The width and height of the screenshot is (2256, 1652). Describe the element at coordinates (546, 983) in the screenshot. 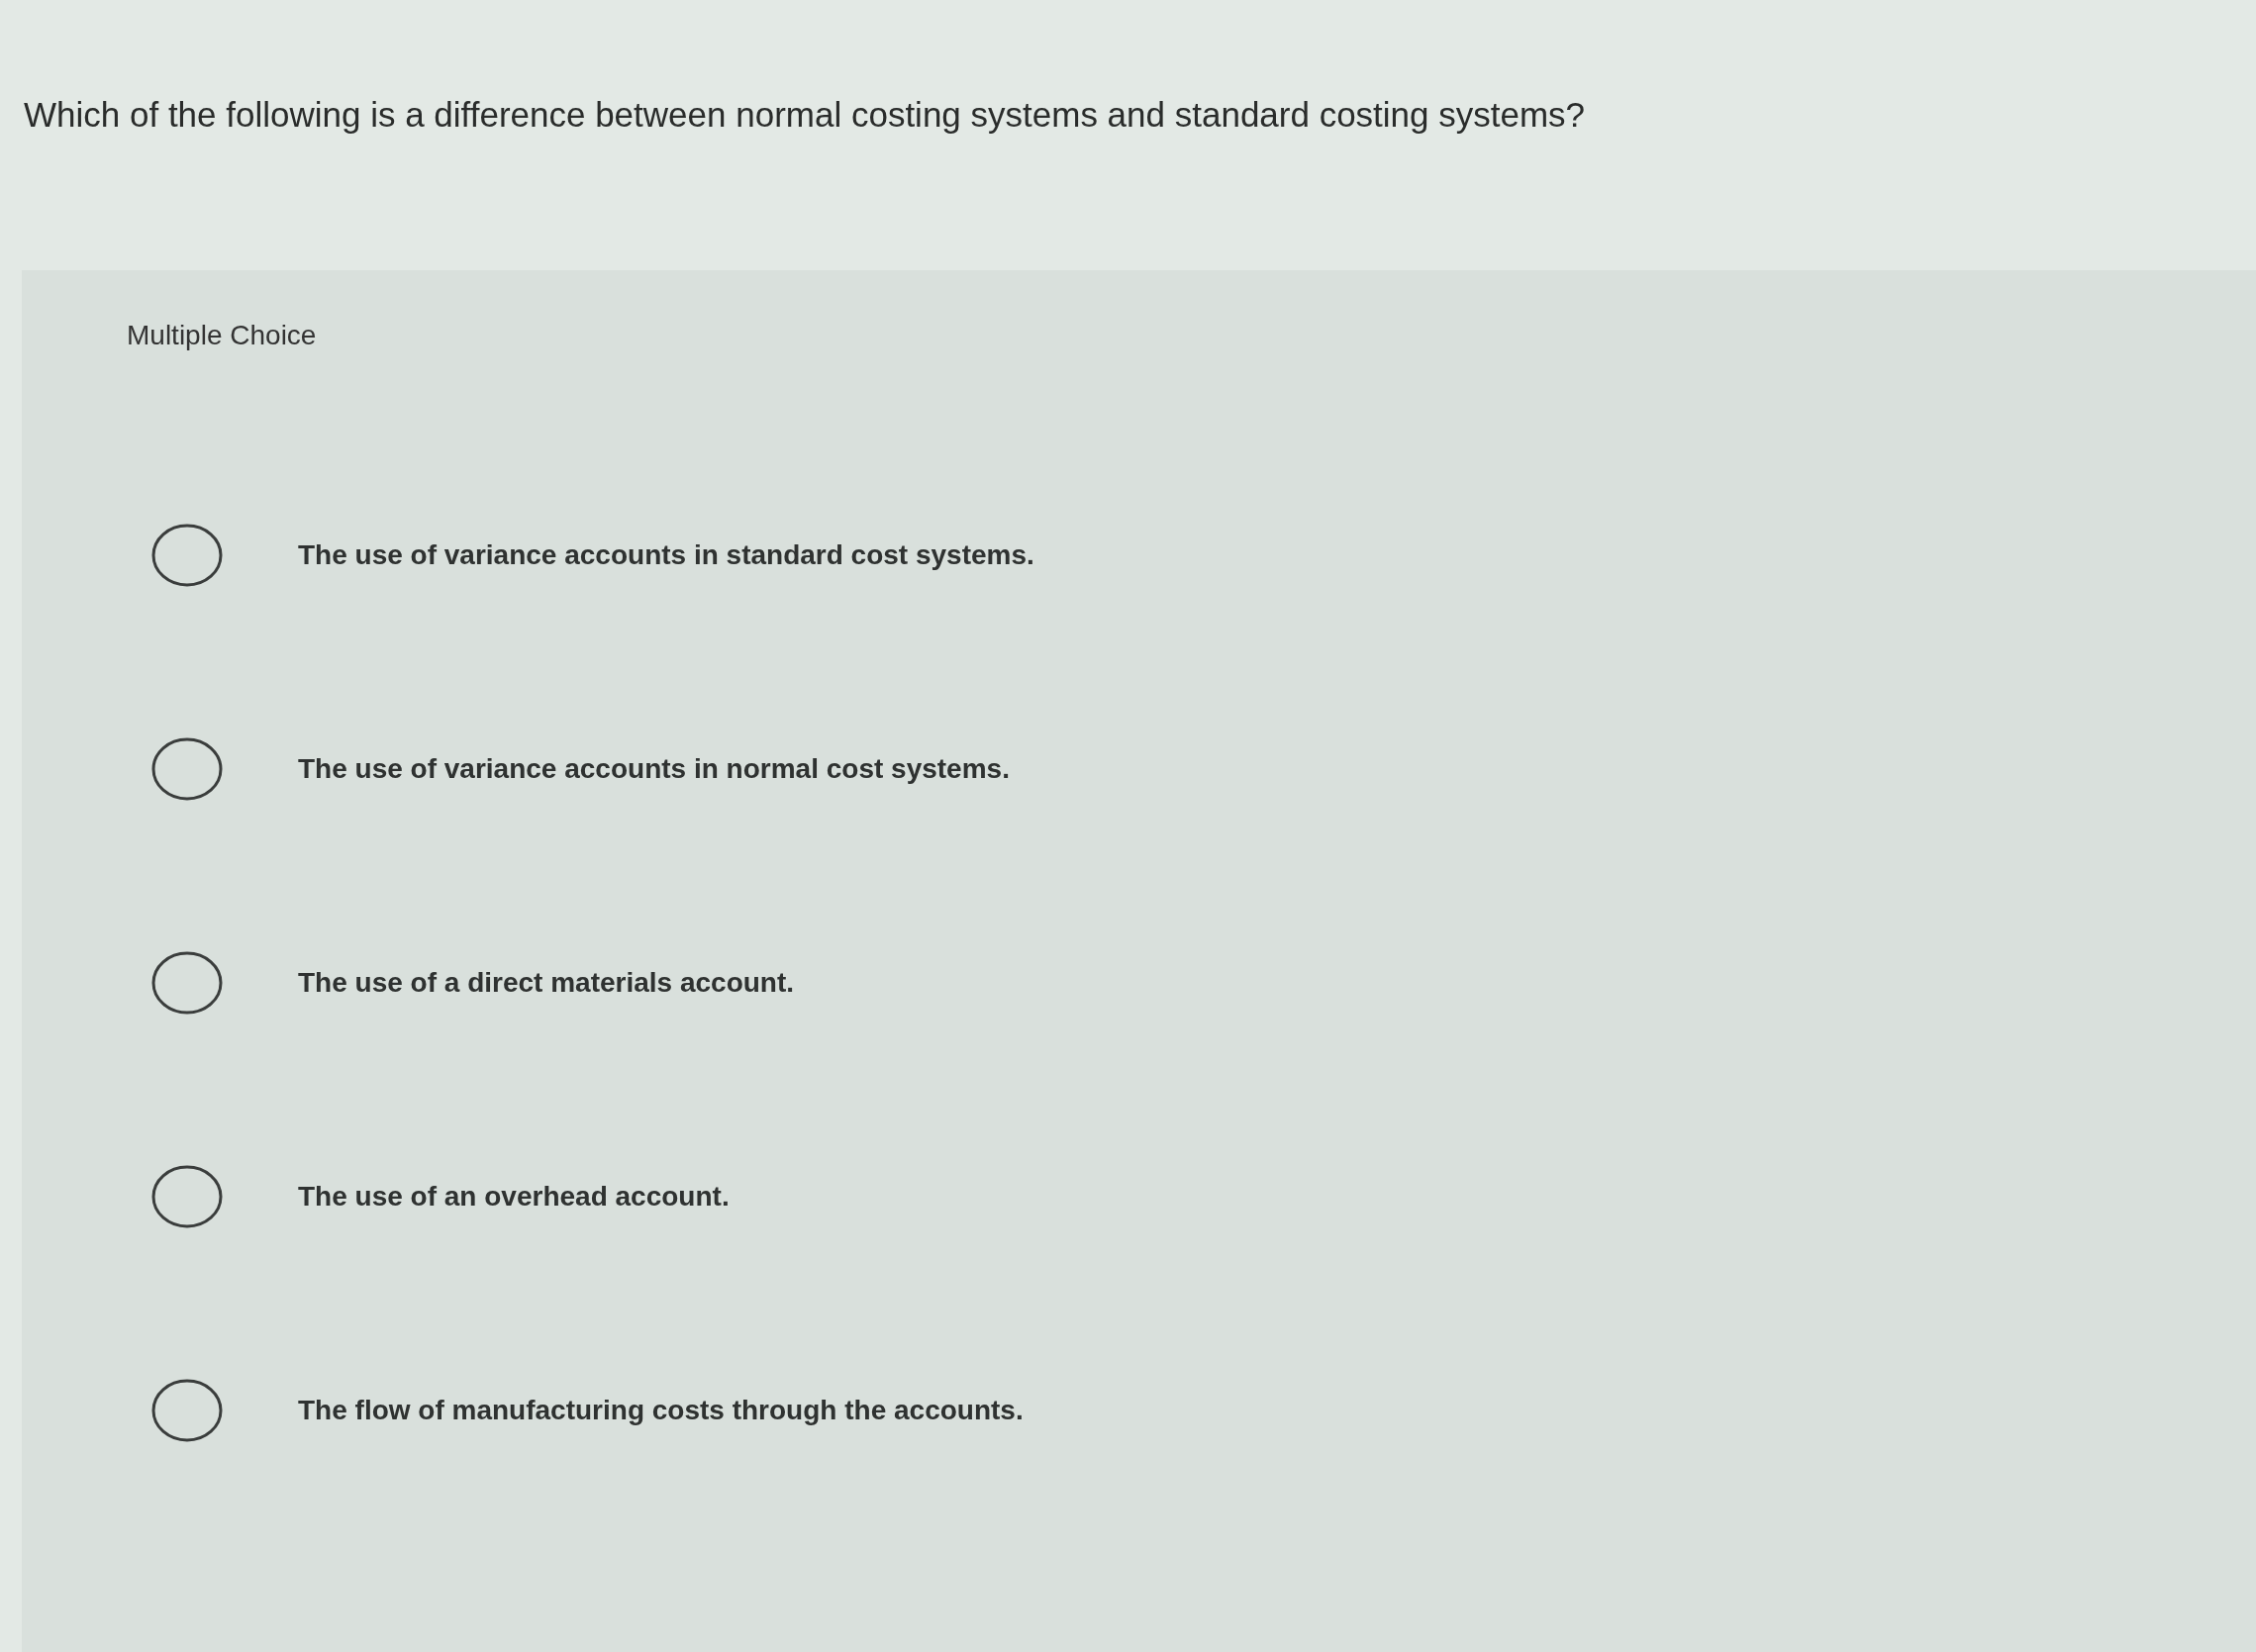

I see `option-text: The use of a direct materials account.` at that location.